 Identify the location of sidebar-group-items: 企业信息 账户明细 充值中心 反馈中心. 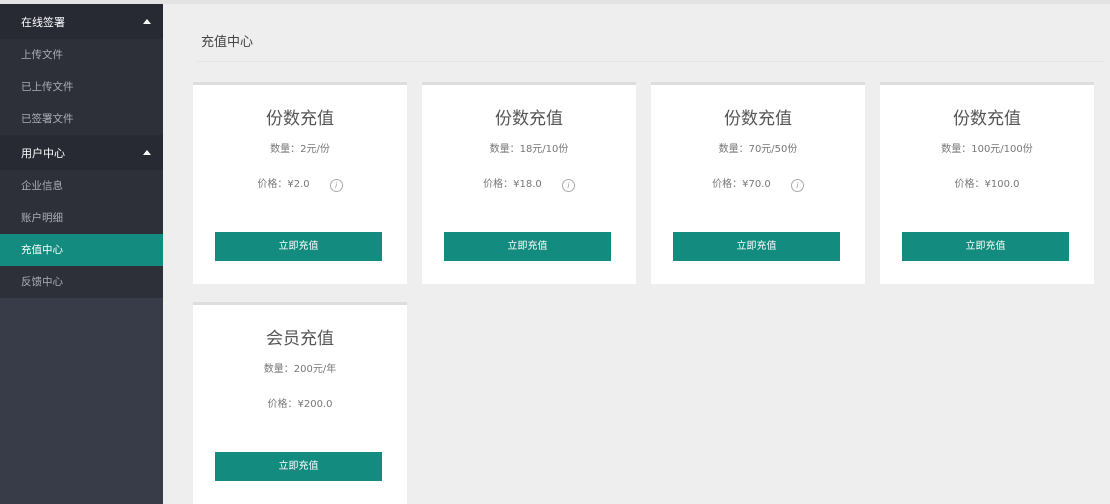
(81, 234).